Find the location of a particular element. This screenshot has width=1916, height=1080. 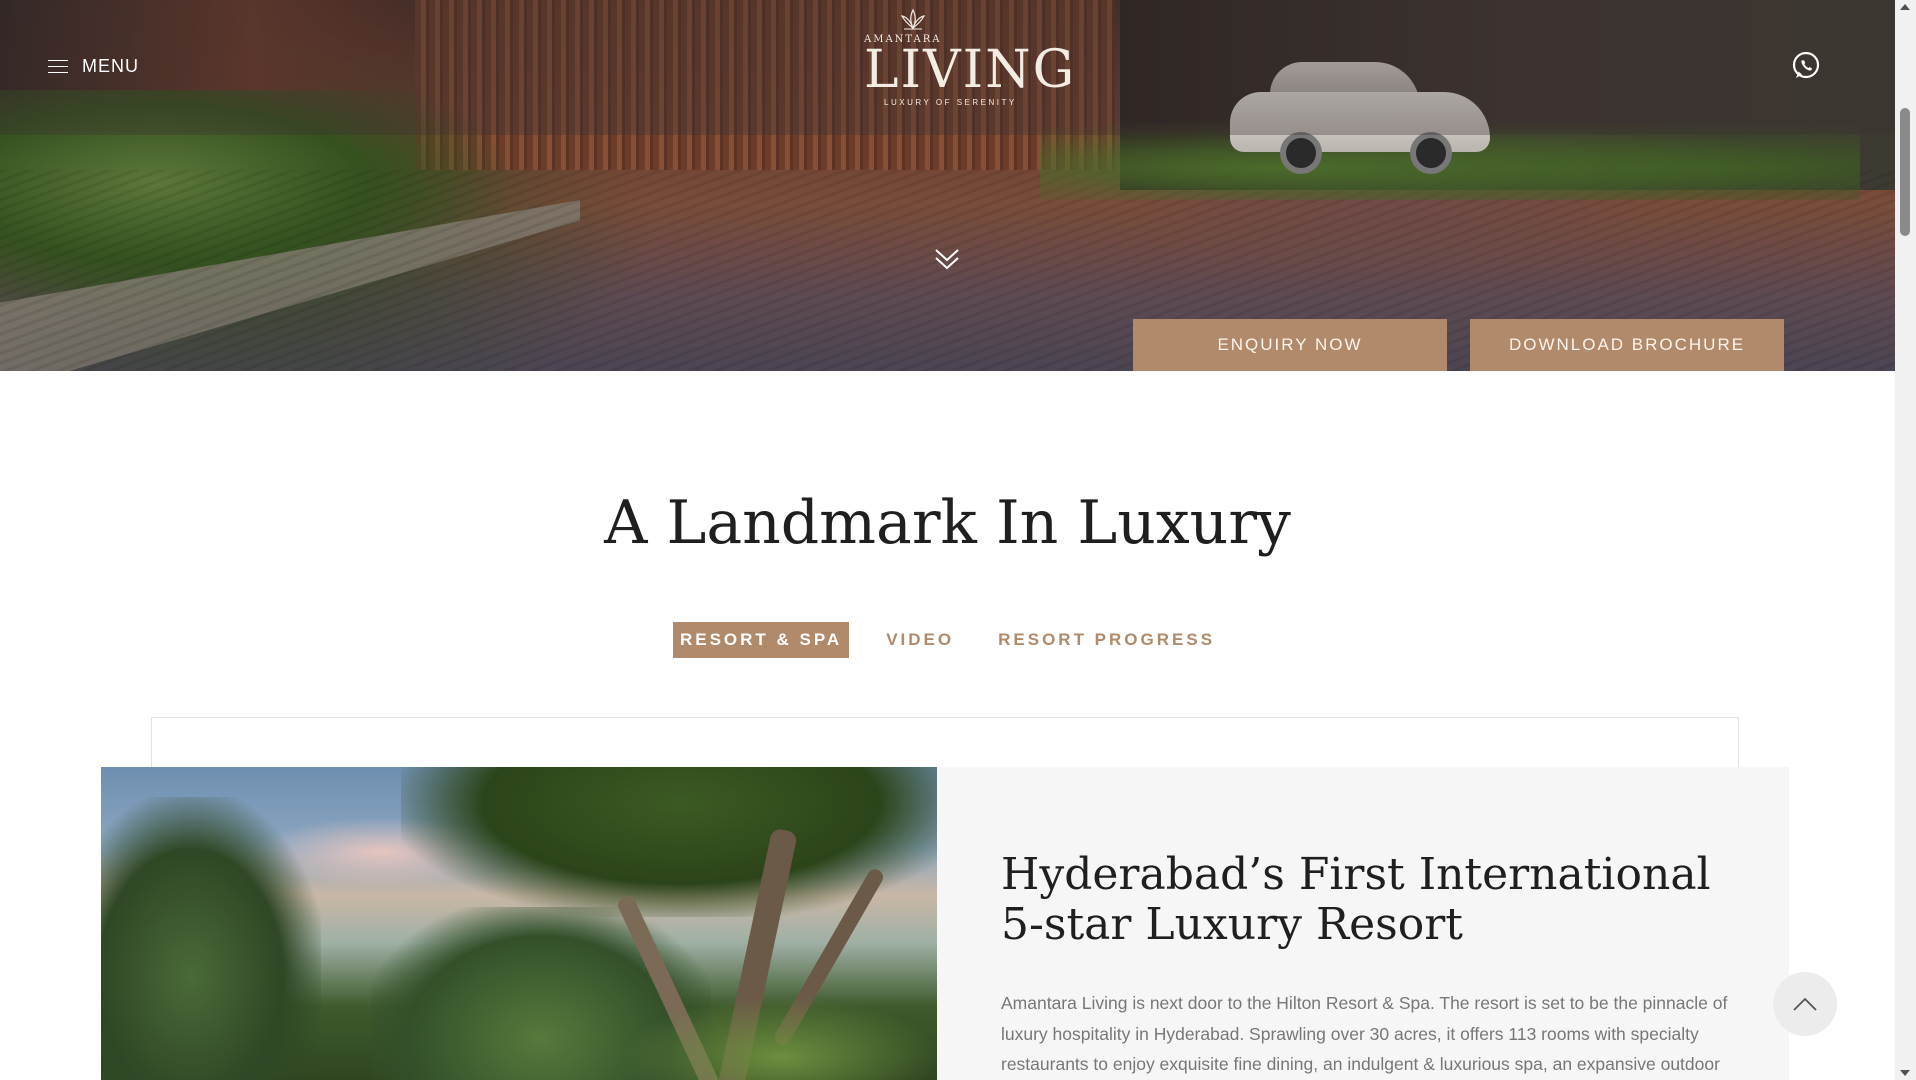

logo-brand-main: LIVING is located at coordinates (970, 70).